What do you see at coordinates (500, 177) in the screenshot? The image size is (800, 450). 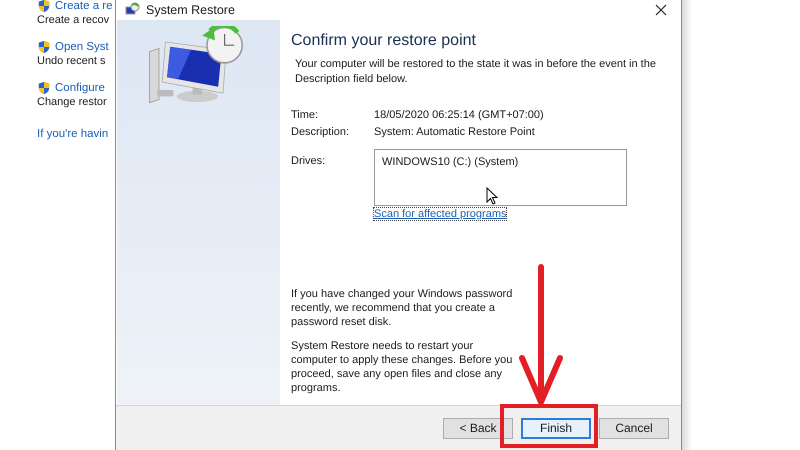 I see `drives-list: WINDOWS10 (C:) (System)` at bounding box center [500, 177].